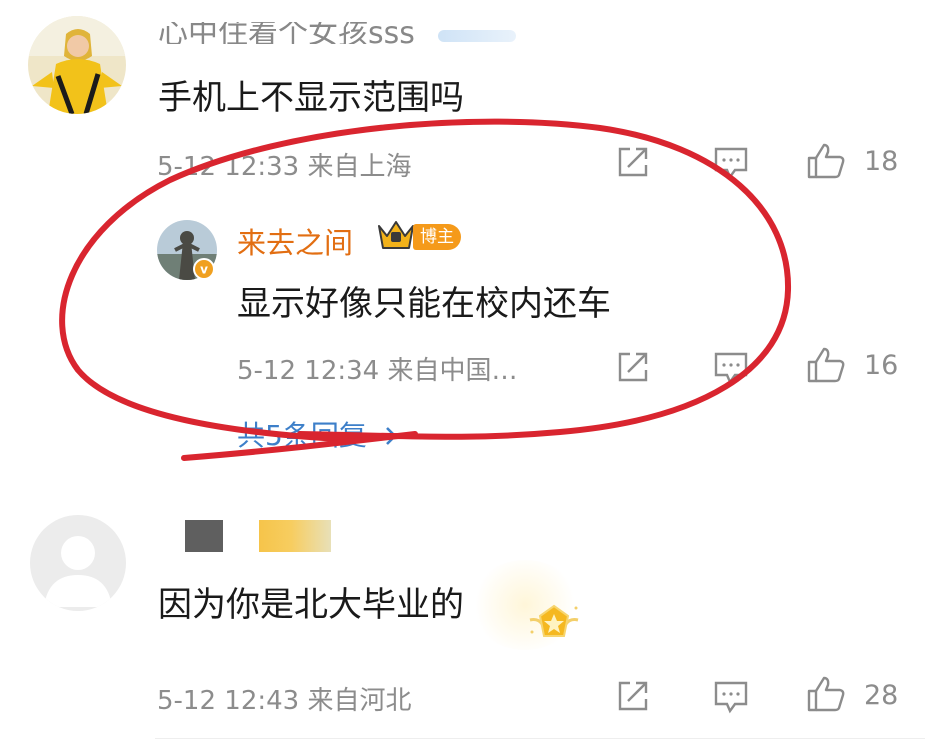  What do you see at coordinates (228, 701) in the screenshot?
I see `comment-time: 5-12 12:43` at bounding box center [228, 701].